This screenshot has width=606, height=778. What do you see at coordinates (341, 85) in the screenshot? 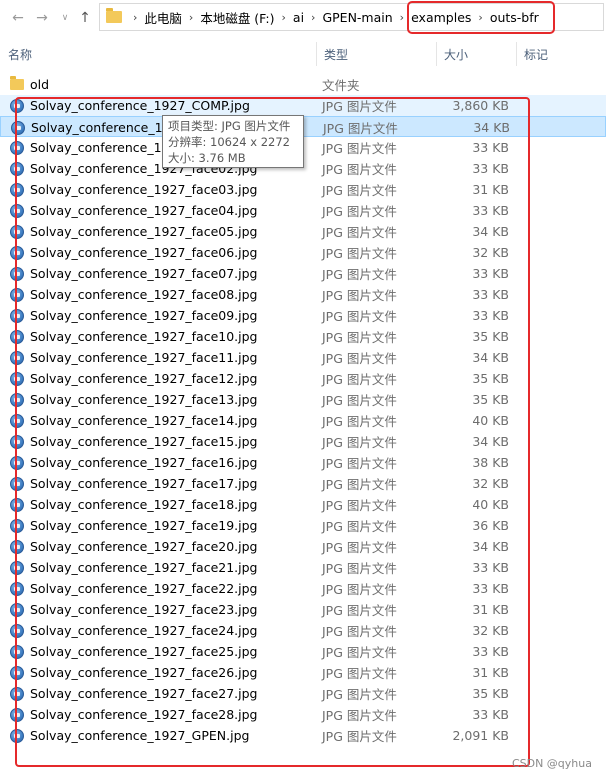
I see `file-type: 文件夹` at bounding box center [341, 85].